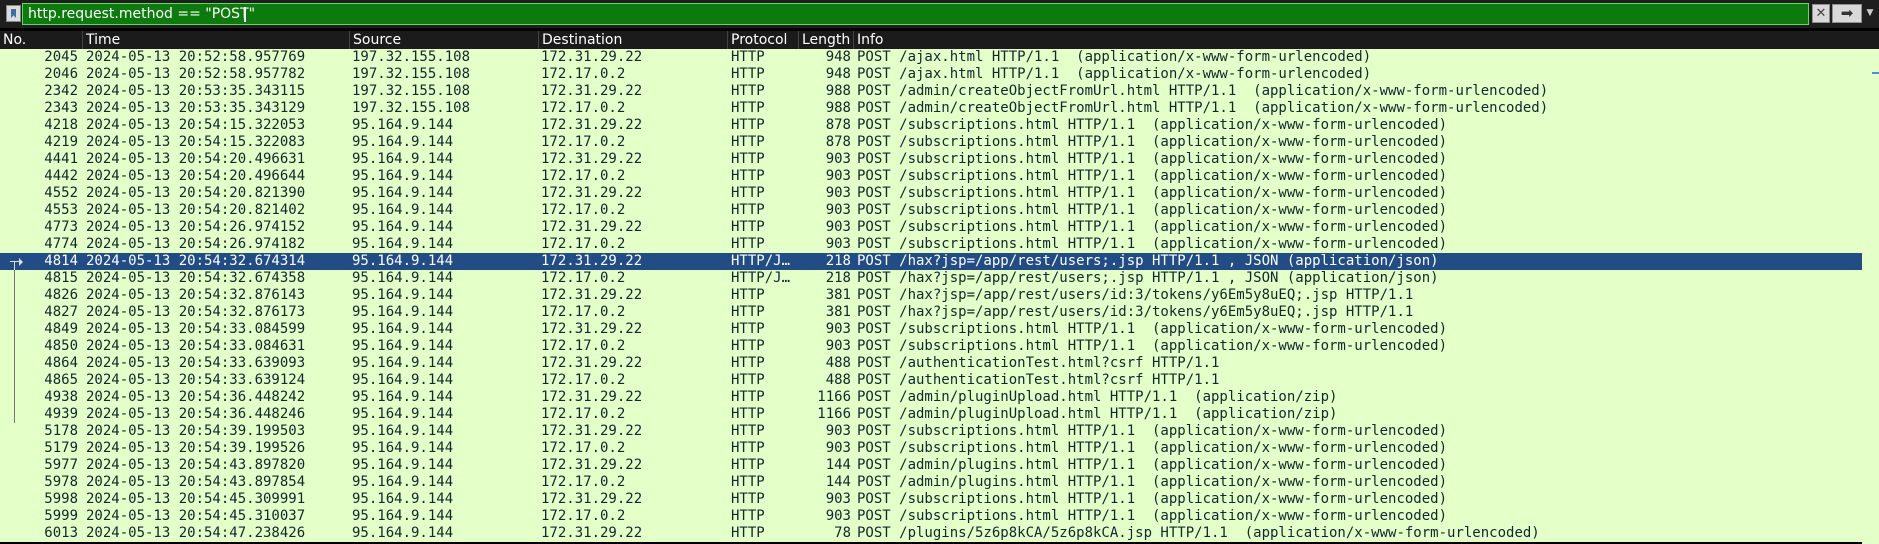 This screenshot has height=544, width=1879. What do you see at coordinates (61, 244) in the screenshot?
I see `packet-number: 4774` at bounding box center [61, 244].